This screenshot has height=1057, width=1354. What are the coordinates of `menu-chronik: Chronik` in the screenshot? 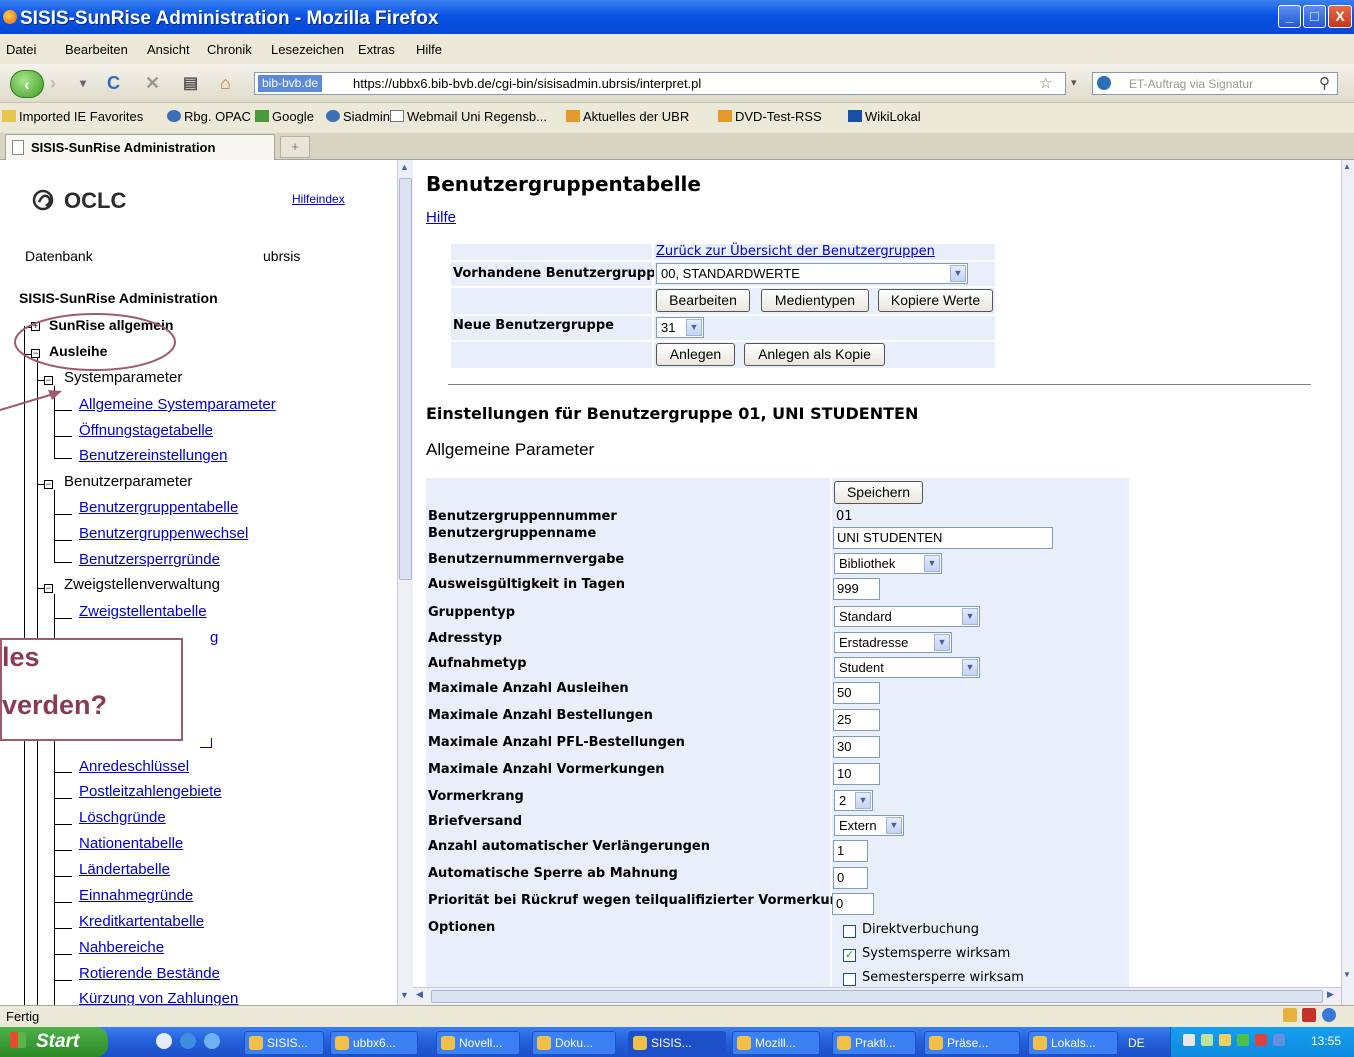 It's located at (229, 49).